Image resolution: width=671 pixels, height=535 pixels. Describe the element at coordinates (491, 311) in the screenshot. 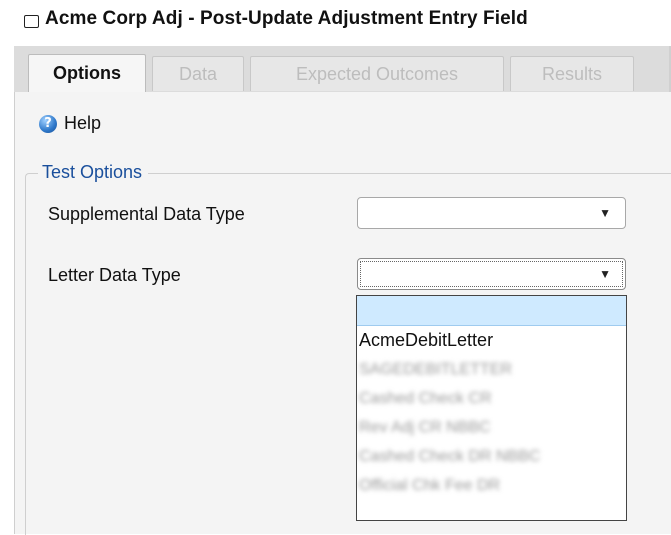

I see `dropdown-option-empty` at that location.